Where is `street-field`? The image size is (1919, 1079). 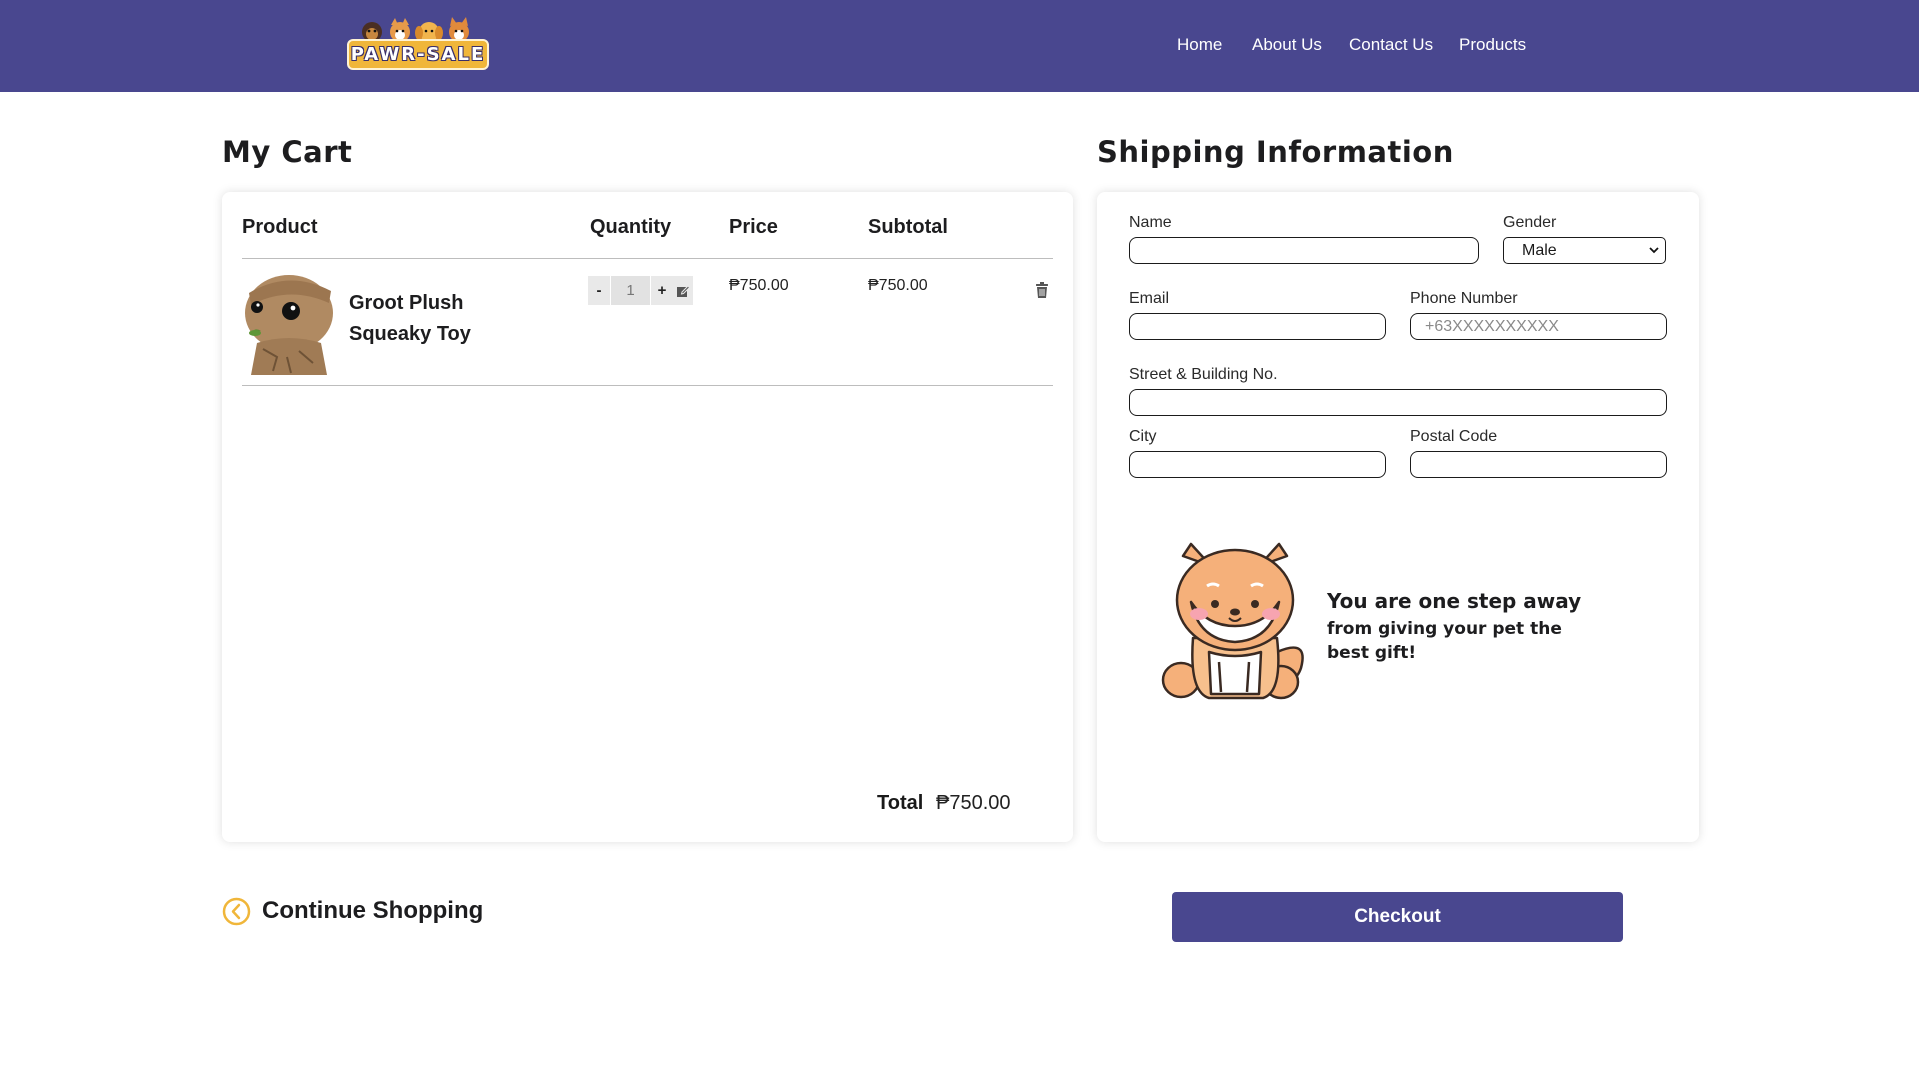 street-field is located at coordinates (1398, 402).